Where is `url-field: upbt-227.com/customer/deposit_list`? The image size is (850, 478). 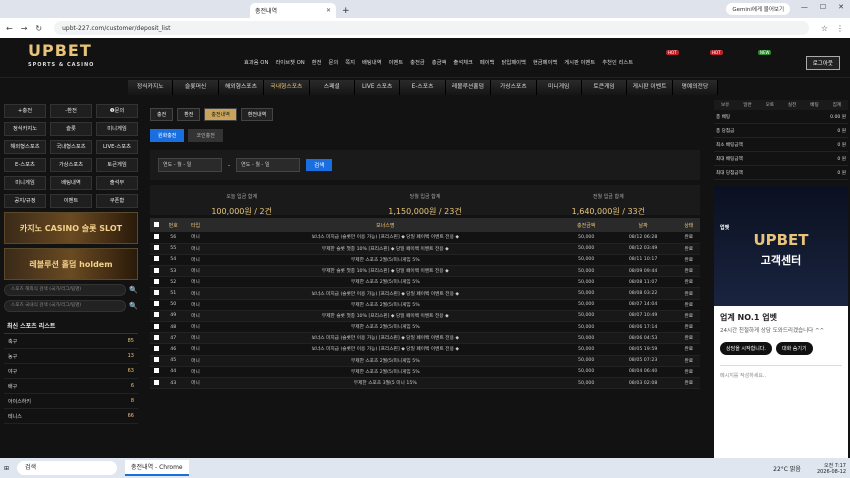
url-field: upbt-227.com/customer/deposit_list is located at coordinates (431, 28).